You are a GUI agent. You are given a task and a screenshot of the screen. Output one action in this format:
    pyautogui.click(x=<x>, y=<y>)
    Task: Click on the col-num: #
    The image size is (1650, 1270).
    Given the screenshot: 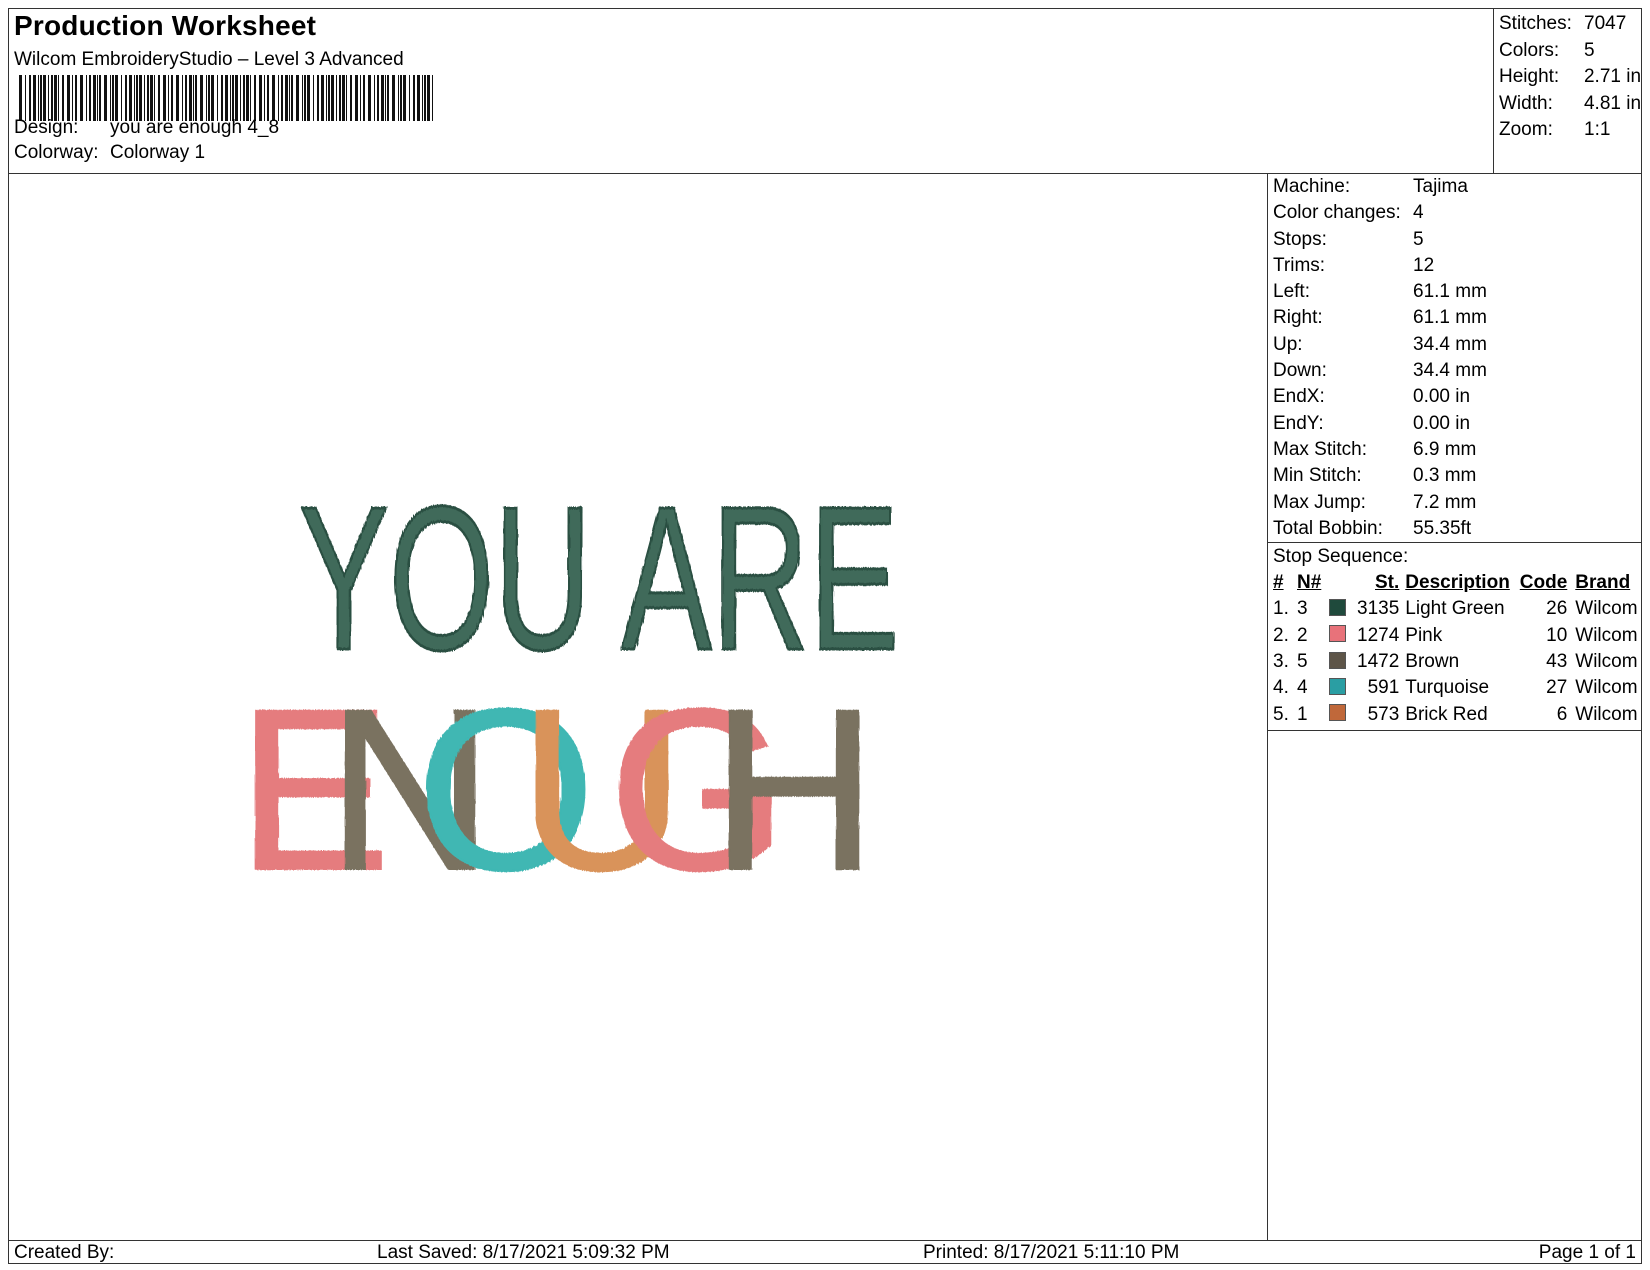 What is the action you would take?
    pyautogui.click(x=1278, y=583)
    